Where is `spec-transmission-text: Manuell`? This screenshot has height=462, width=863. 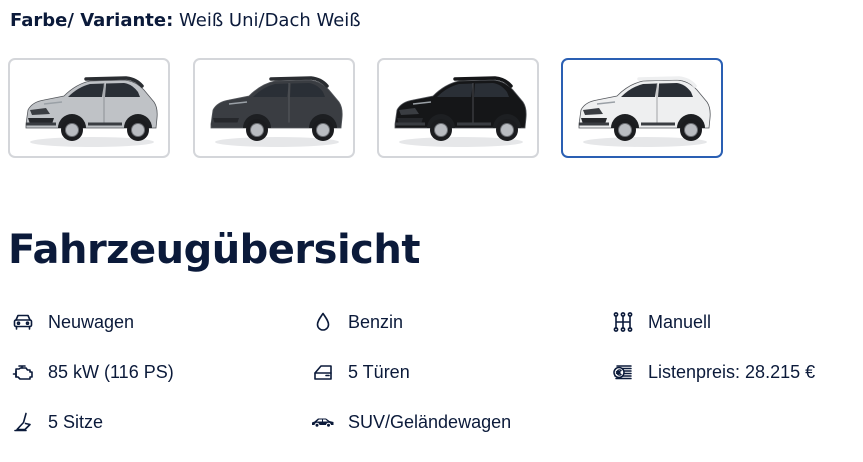 spec-transmission-text: Manuell is located at coordinates (680, 321).